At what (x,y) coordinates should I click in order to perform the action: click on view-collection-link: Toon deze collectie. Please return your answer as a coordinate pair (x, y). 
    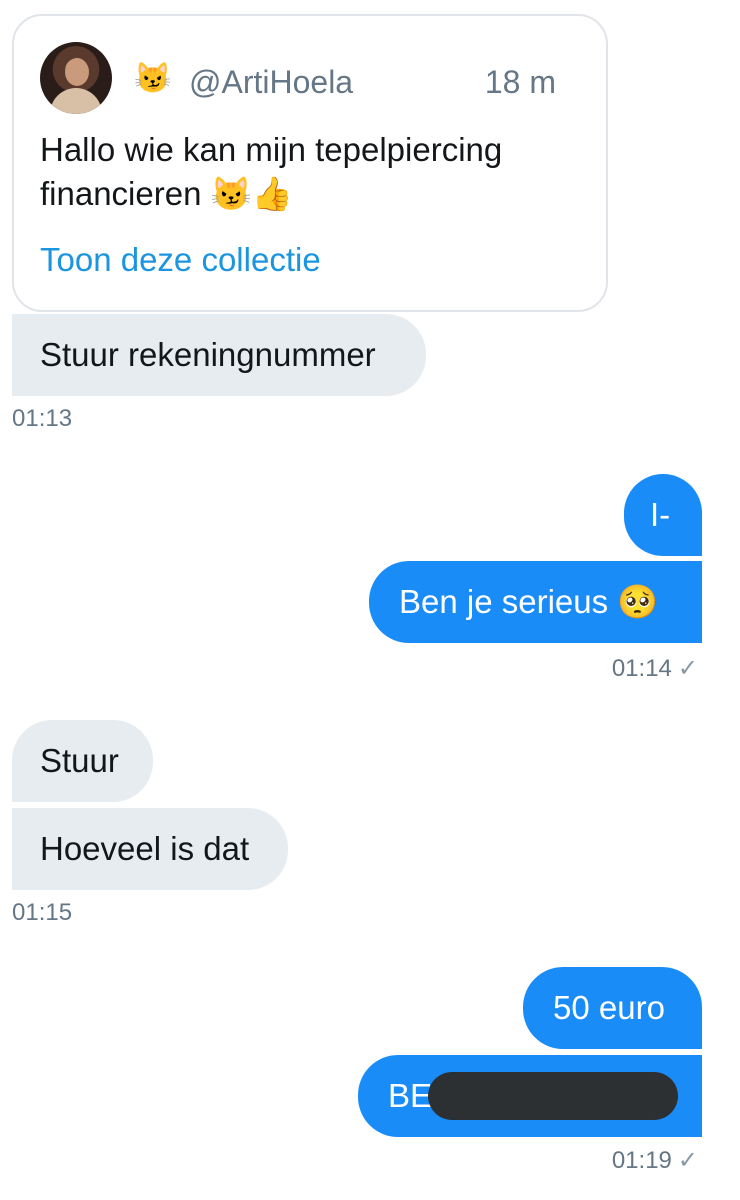
    Looking at the image, I should click on (180, 260).